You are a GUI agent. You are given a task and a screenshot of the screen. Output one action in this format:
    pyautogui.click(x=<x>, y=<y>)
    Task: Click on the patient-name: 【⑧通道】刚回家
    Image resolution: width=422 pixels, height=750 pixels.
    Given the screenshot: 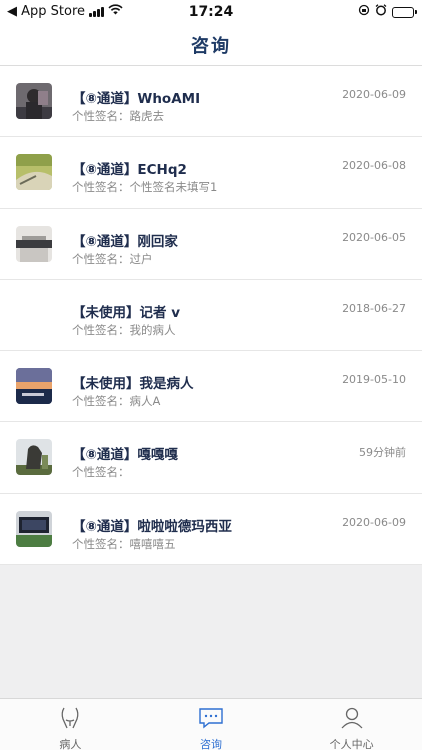 What is the action you would take?
    pyautogui.click(x=125, y=241)
    